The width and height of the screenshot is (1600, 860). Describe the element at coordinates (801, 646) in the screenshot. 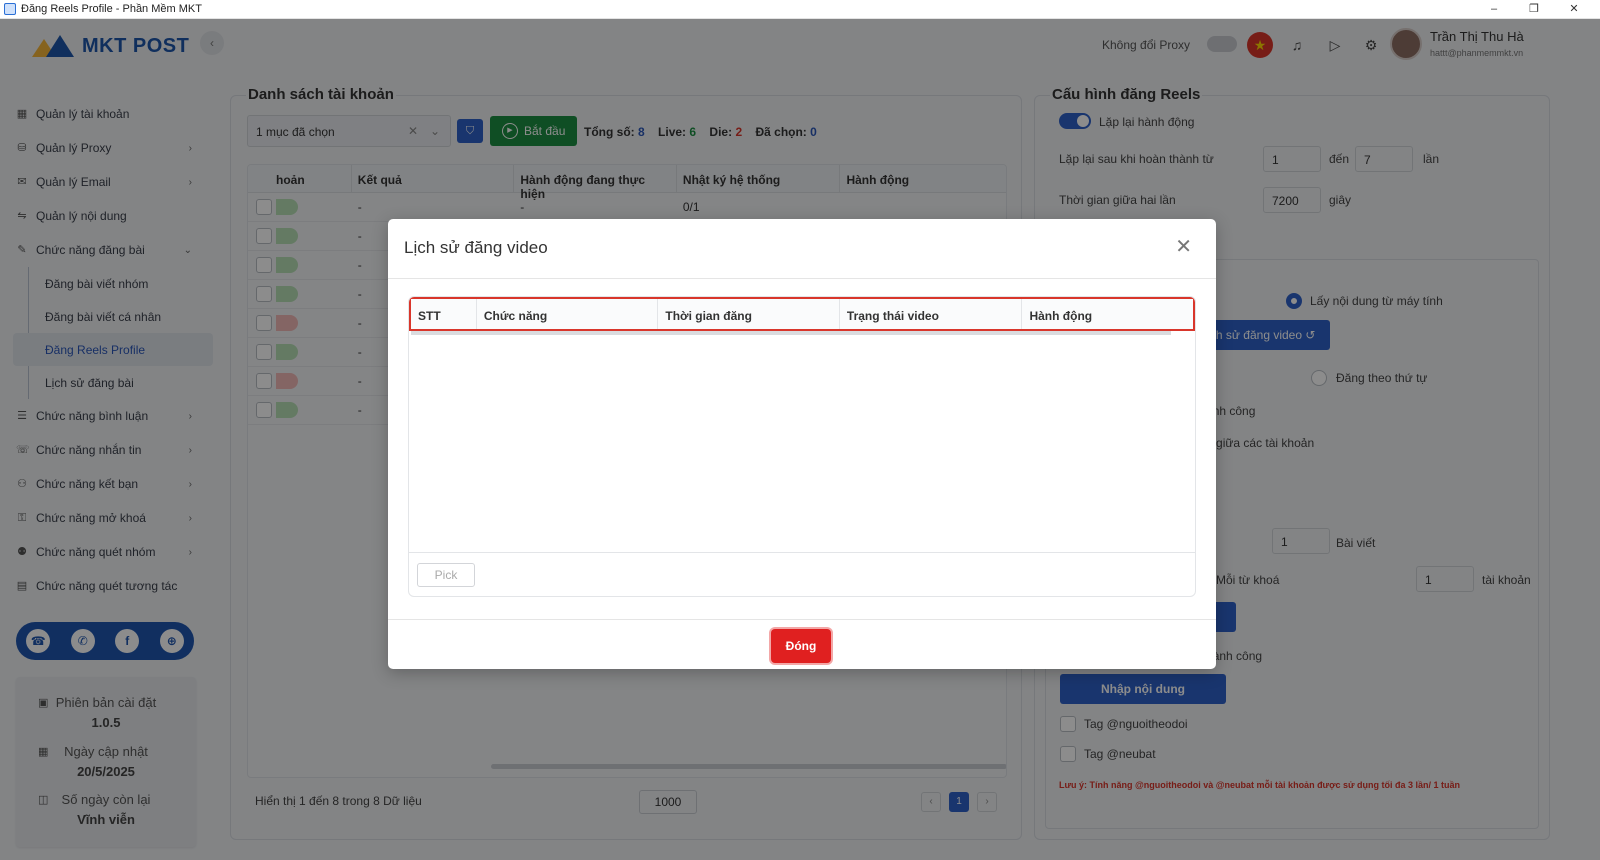

I see `close-button: Đóng` at that location.